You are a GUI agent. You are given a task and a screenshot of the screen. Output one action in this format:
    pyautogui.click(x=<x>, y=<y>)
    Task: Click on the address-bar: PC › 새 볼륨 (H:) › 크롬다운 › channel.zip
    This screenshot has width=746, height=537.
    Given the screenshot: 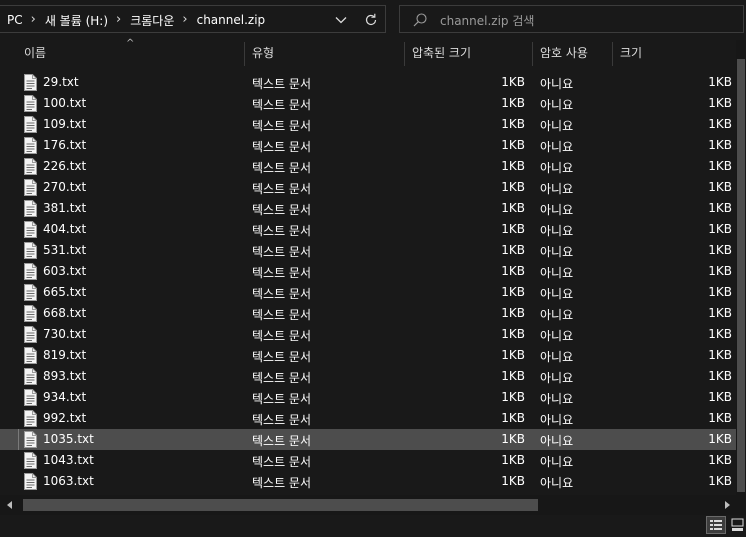 What is the action you would take?
    pyautogui.click(x=193, y=19)
    